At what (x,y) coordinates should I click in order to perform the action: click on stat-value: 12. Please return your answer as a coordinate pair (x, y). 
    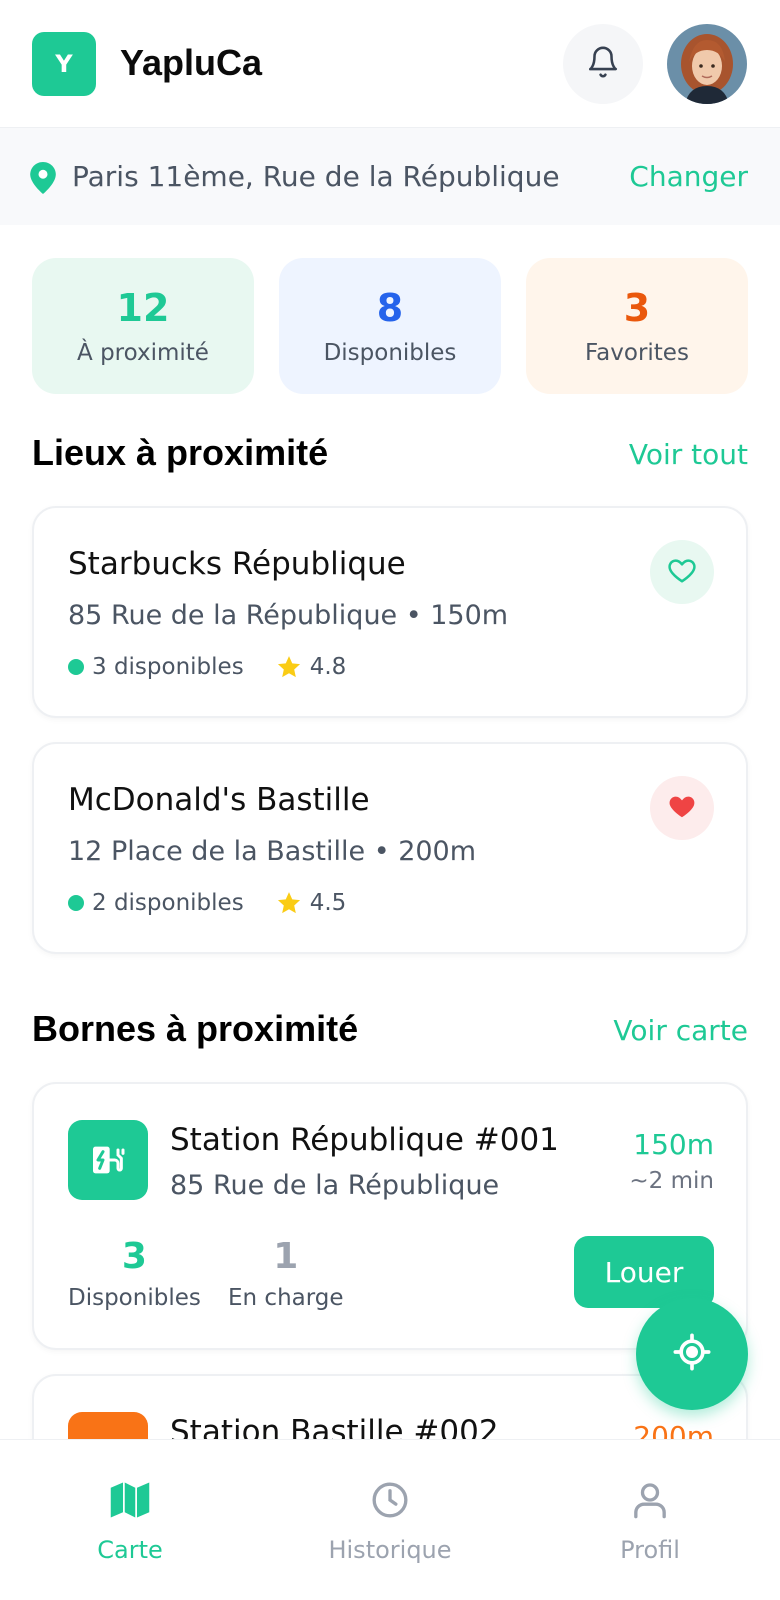
    Looking at the image, I should click on (143, 308).